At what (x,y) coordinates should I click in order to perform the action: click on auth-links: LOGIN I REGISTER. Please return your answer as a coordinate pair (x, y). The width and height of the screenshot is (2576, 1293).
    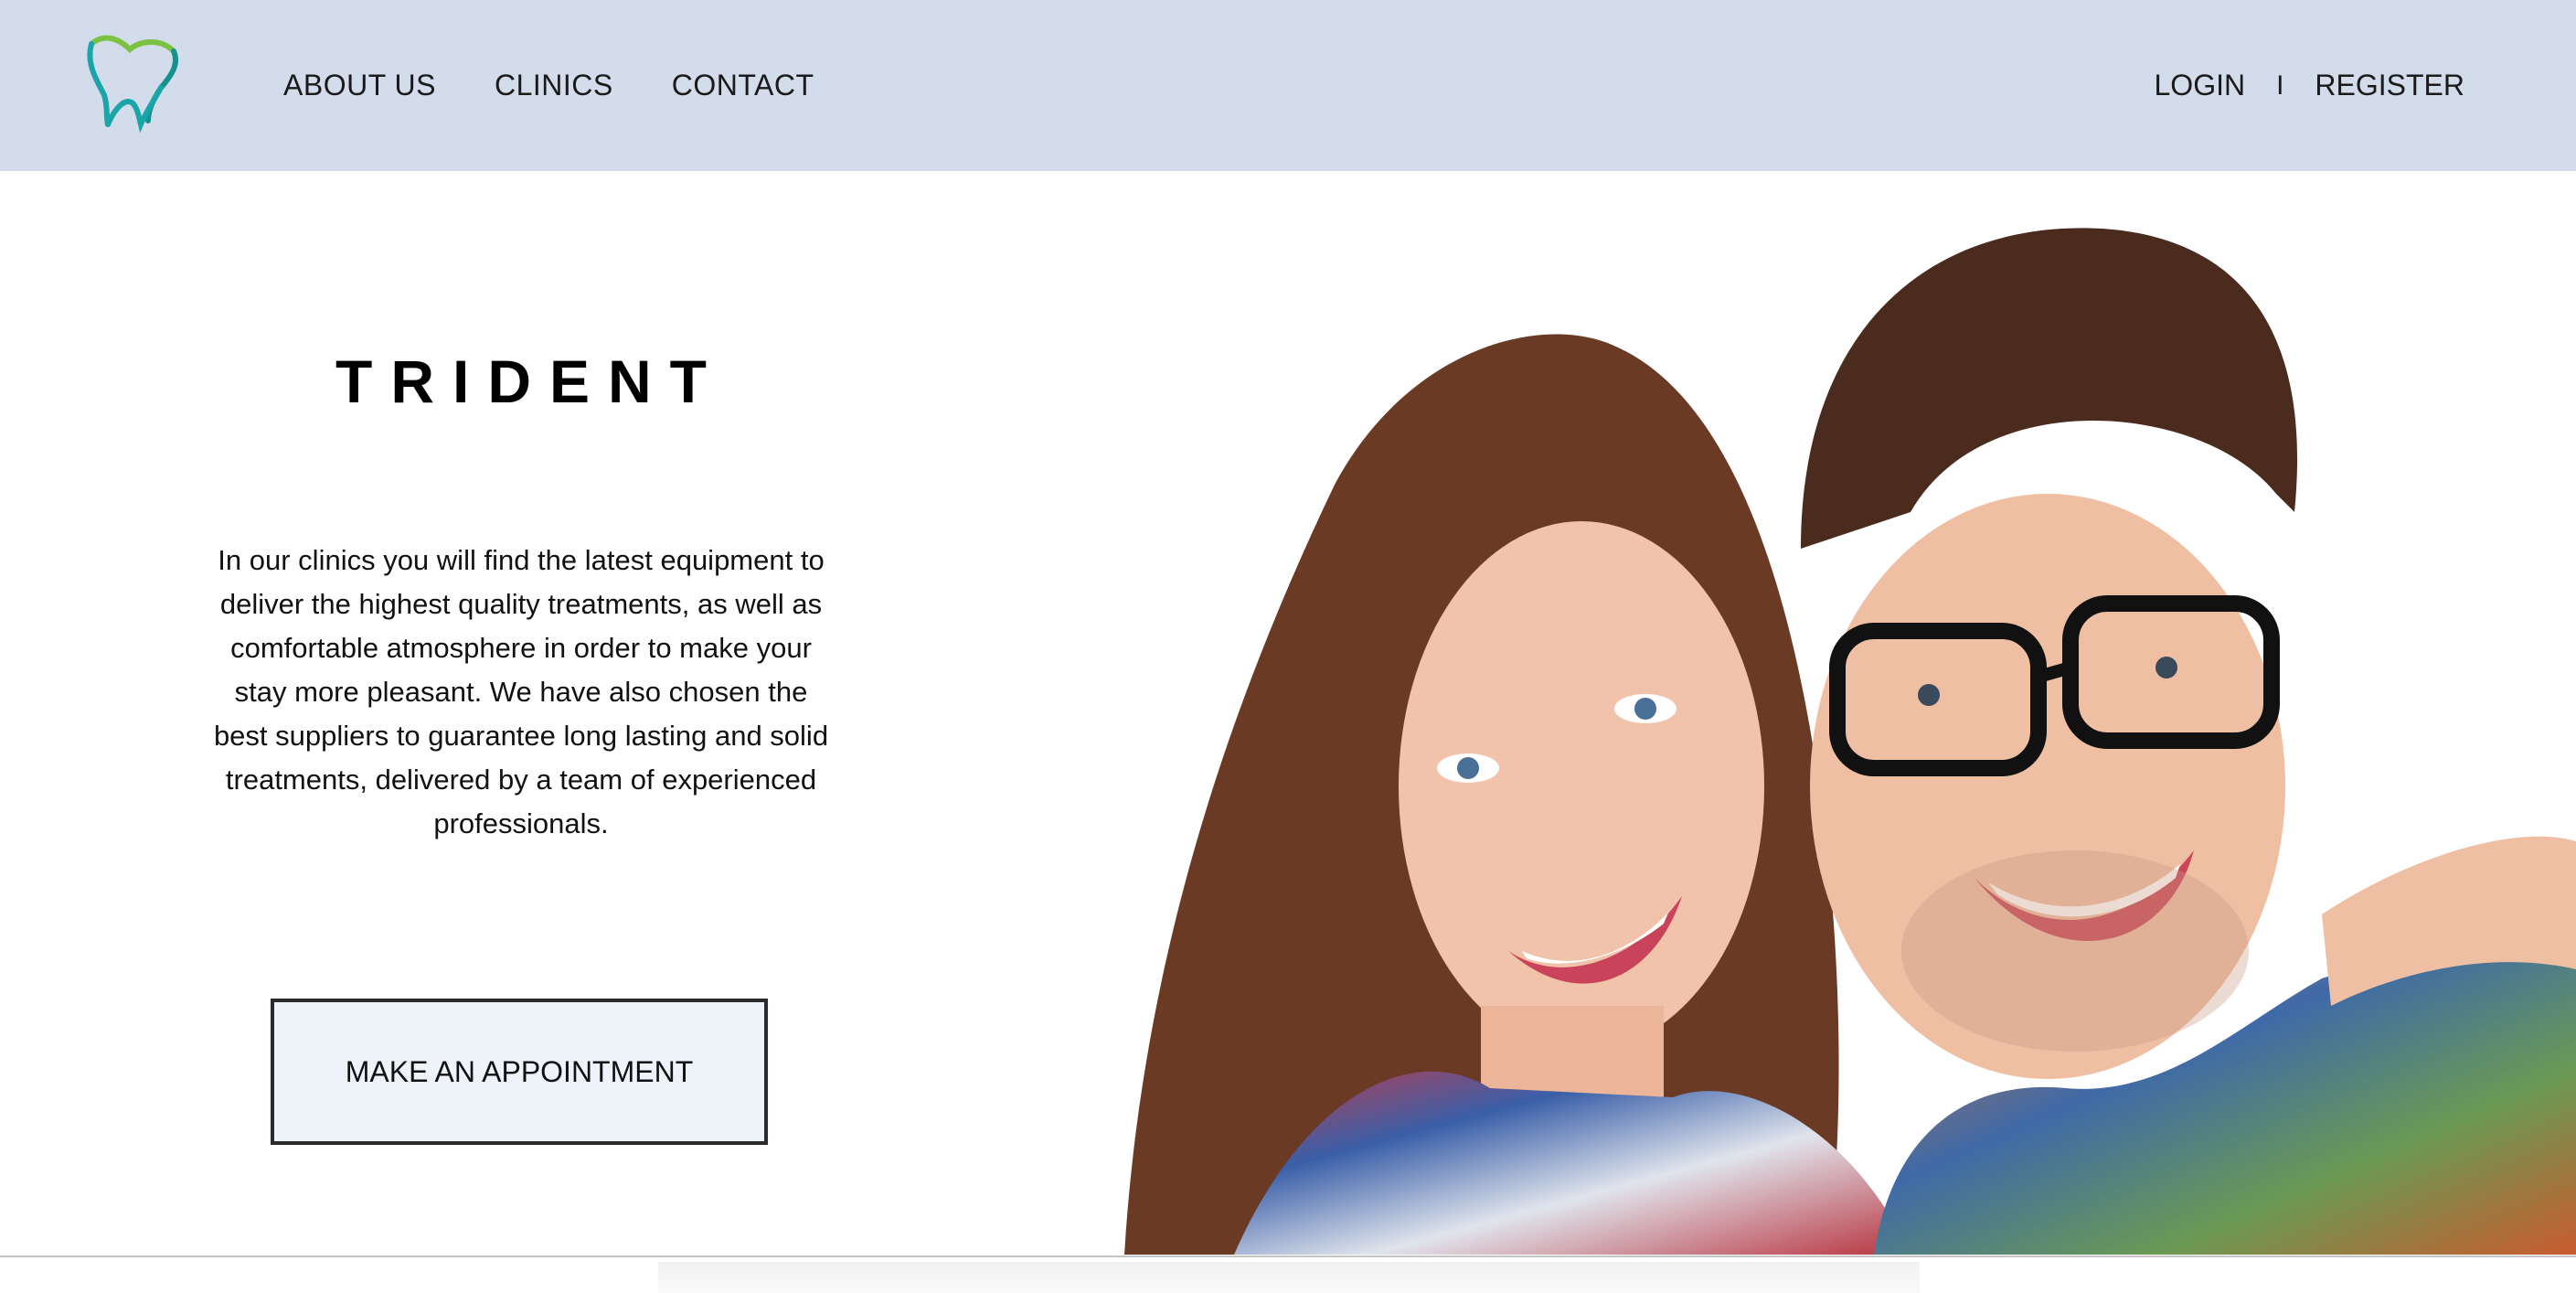
    Looking at the image, I should click on (2310, 85).